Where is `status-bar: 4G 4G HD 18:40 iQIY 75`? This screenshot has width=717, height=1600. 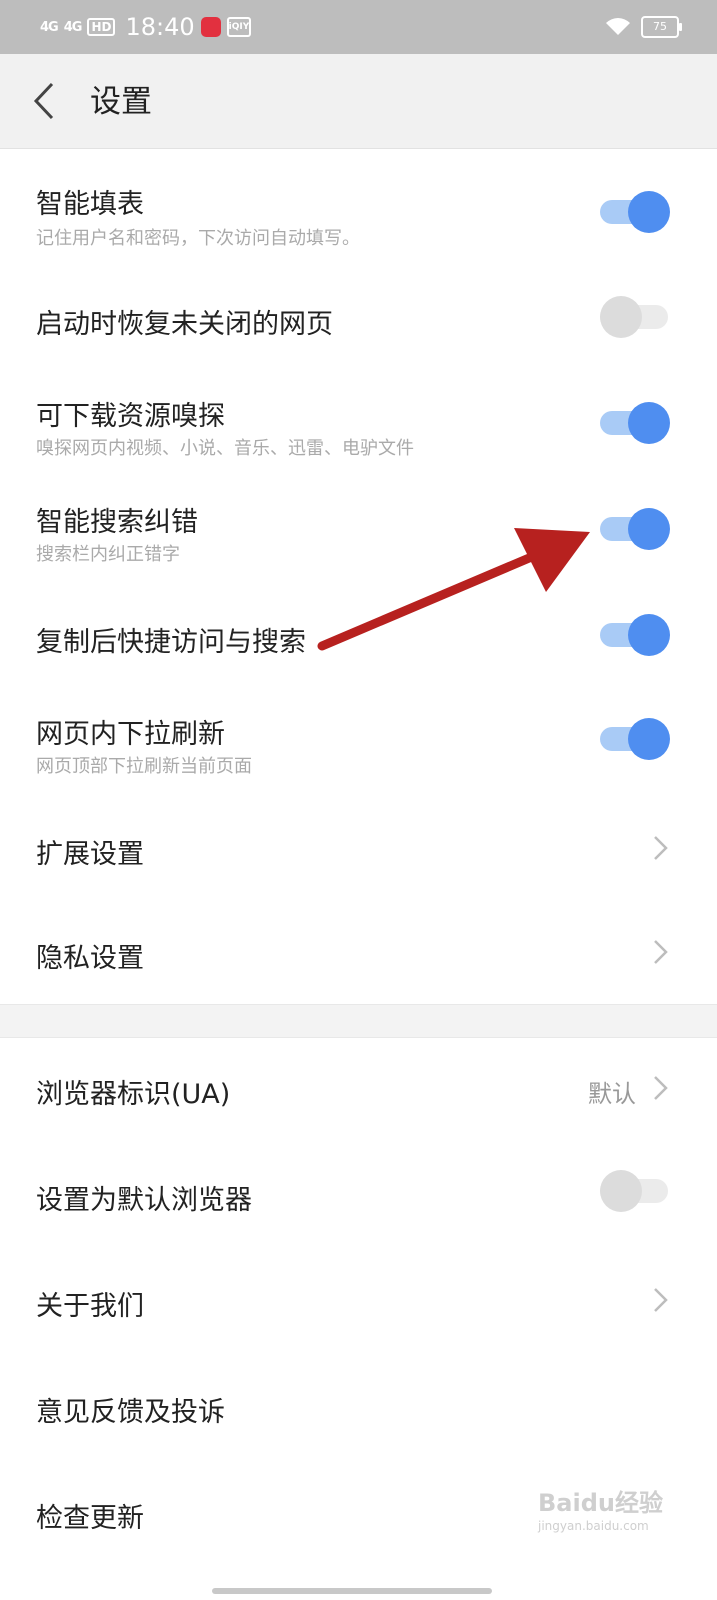
status-bar: 4G 4G HD 18:40 iQIY 75 is located at coordinates (358, 27).